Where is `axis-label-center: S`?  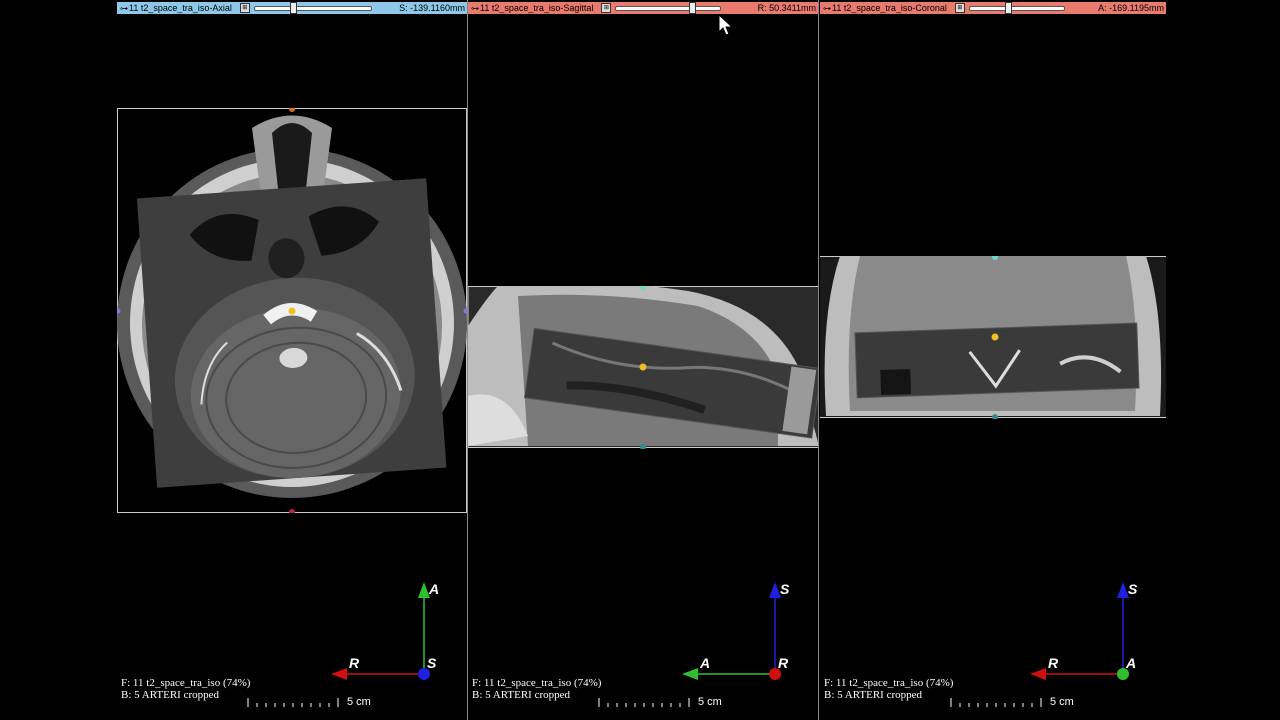
axis-label-center: S is located at coordinates (432, 663).